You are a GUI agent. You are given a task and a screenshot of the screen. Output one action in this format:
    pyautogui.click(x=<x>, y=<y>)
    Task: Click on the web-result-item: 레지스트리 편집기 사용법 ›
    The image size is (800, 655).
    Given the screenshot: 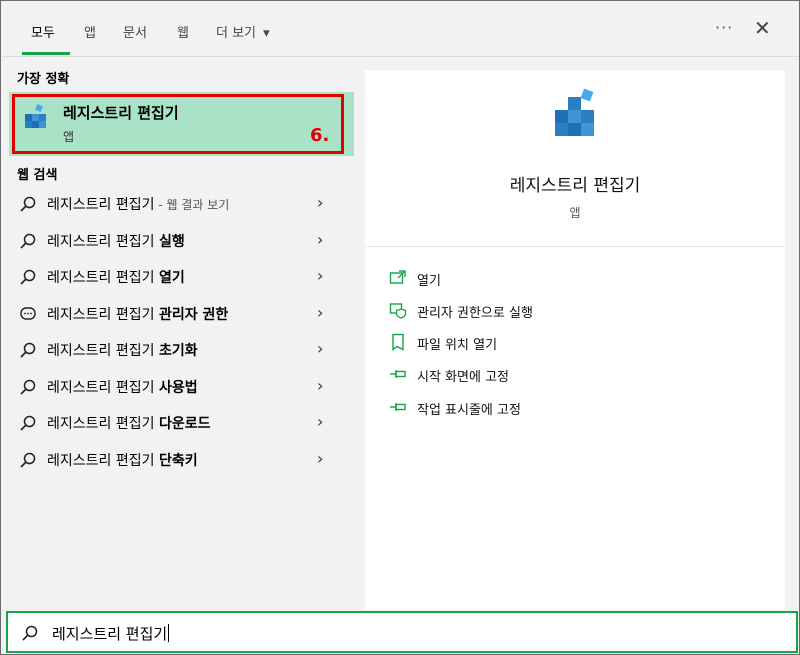 What is the action you would take?
    pyautogui.click(x=181, y=387)
    